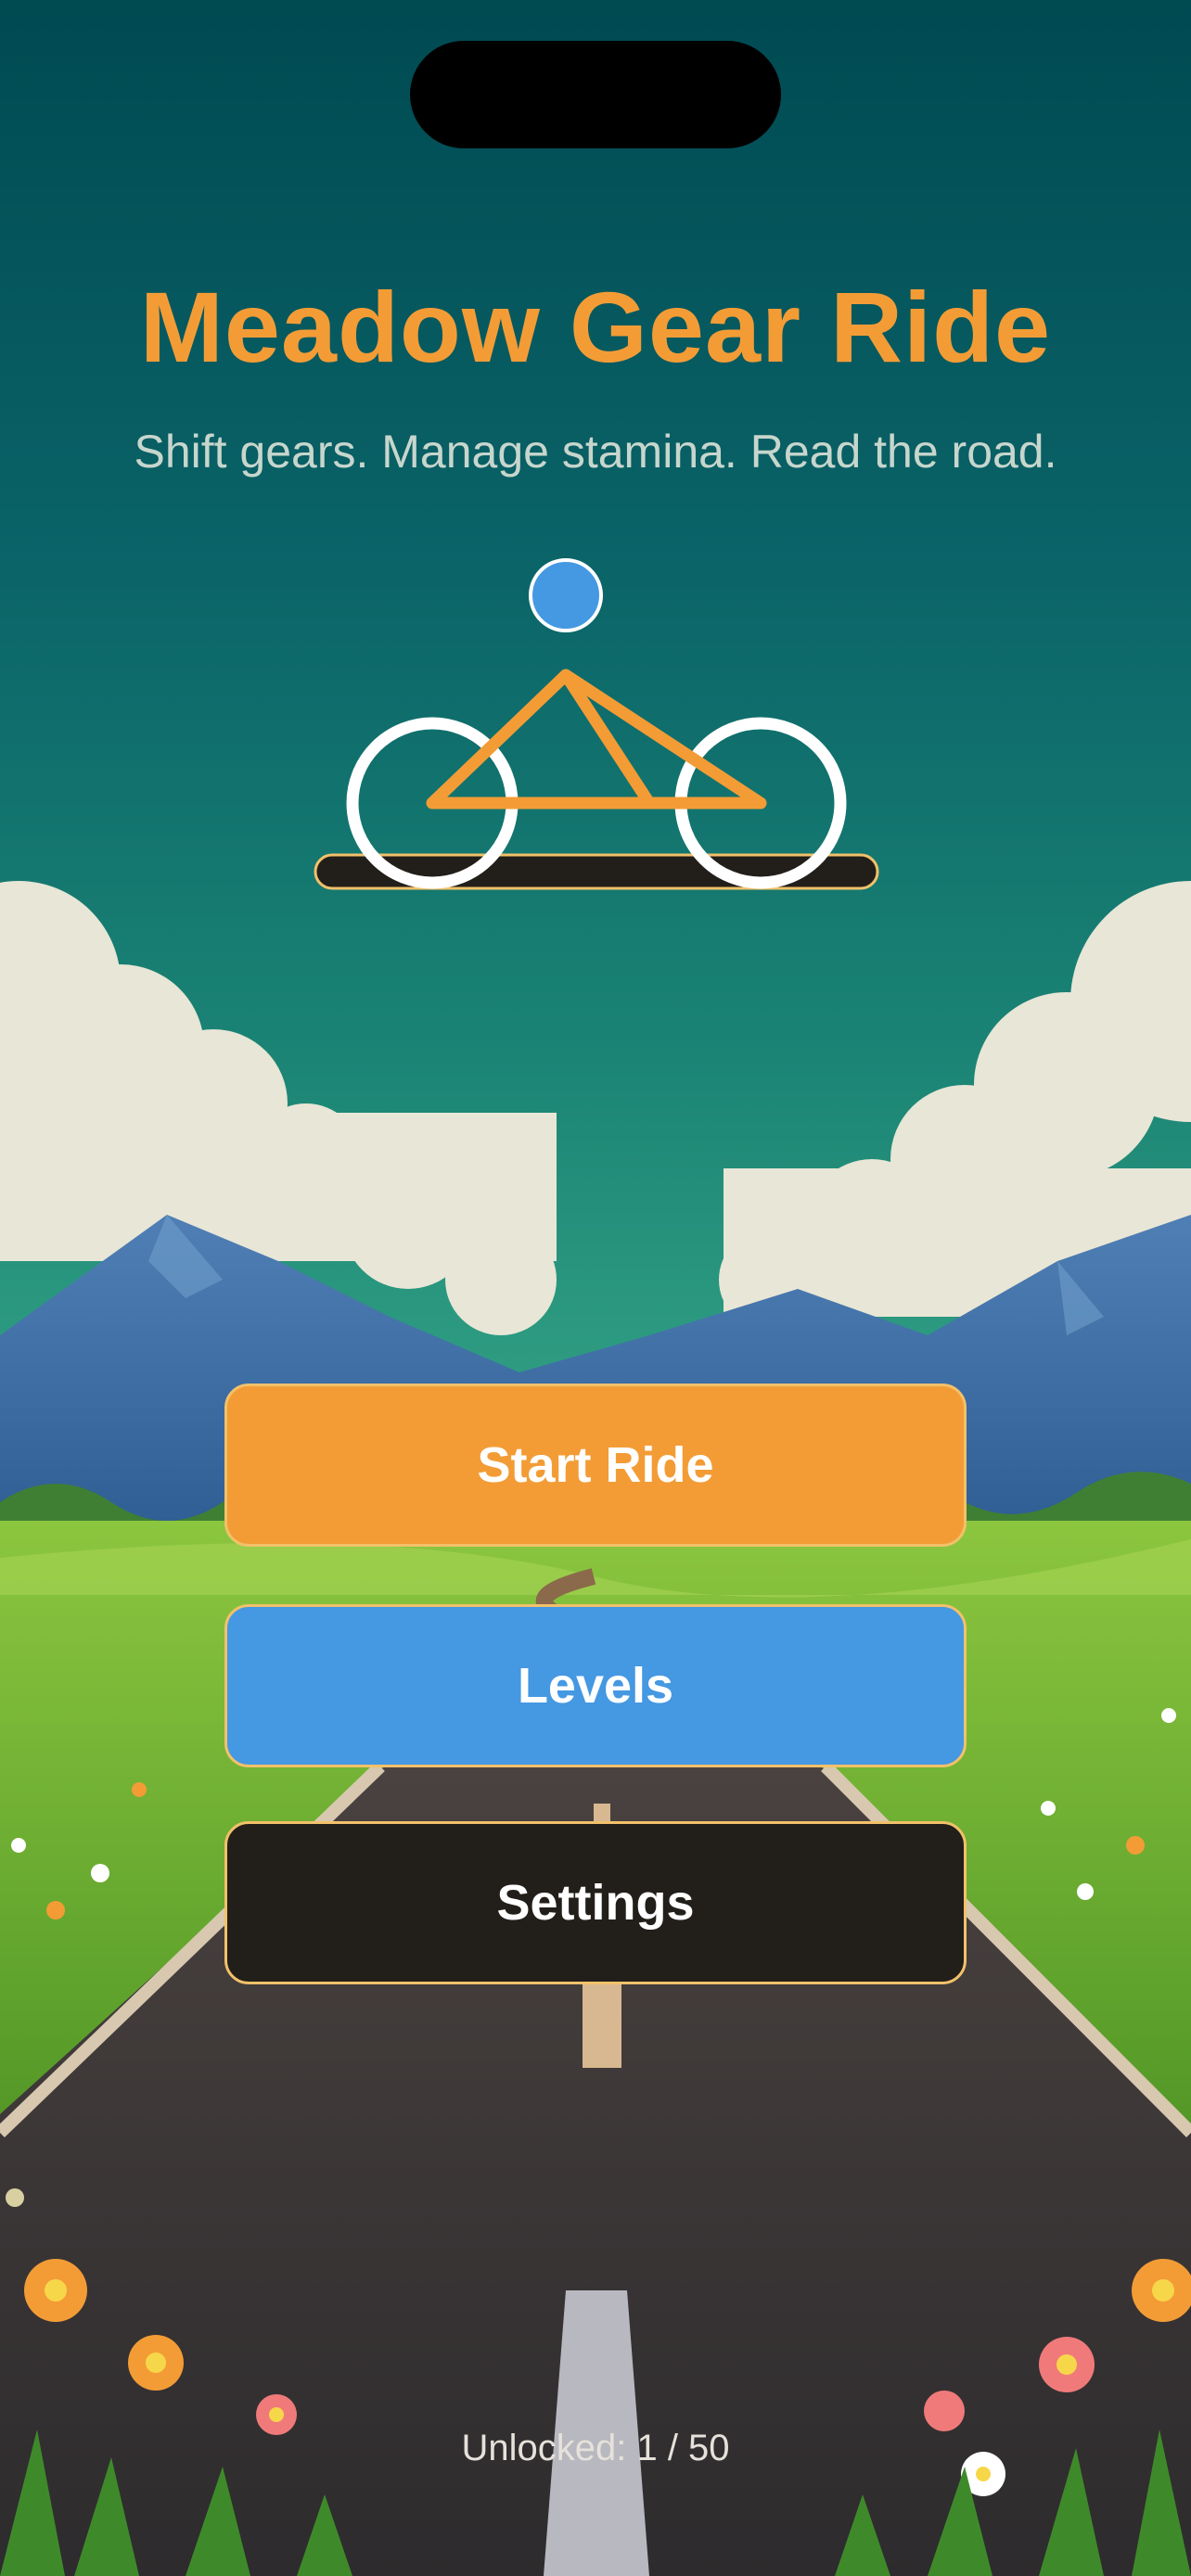 This screenshot has height=2576, width=1191. What do you see at coordinates (595, 327) in the screenshot?
I see `game-title: Meadow Gear Ride` at bounding box center [595, 327].